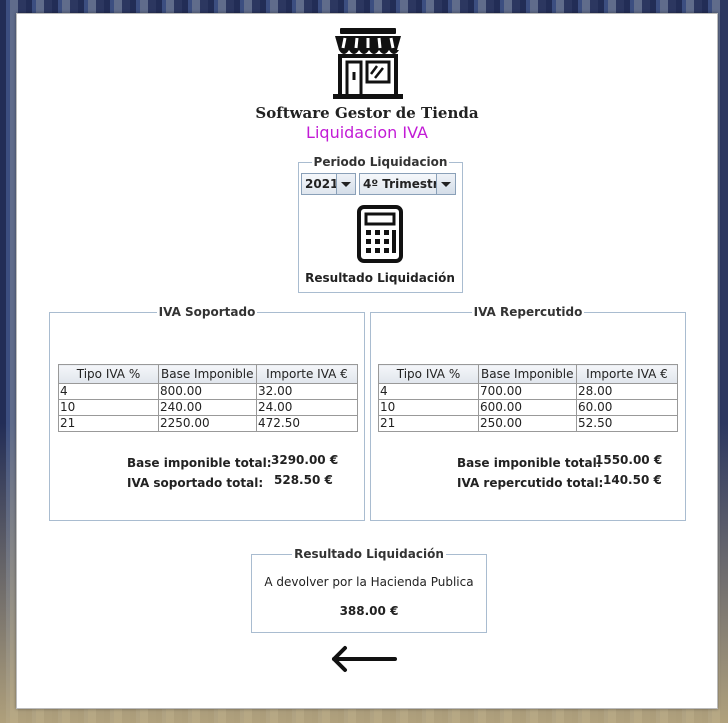  What do you see at coordinates (367, 113) in the screenshot?
I see `app-title: Software Gestor de Tienda` at bounding box center [367, 113].